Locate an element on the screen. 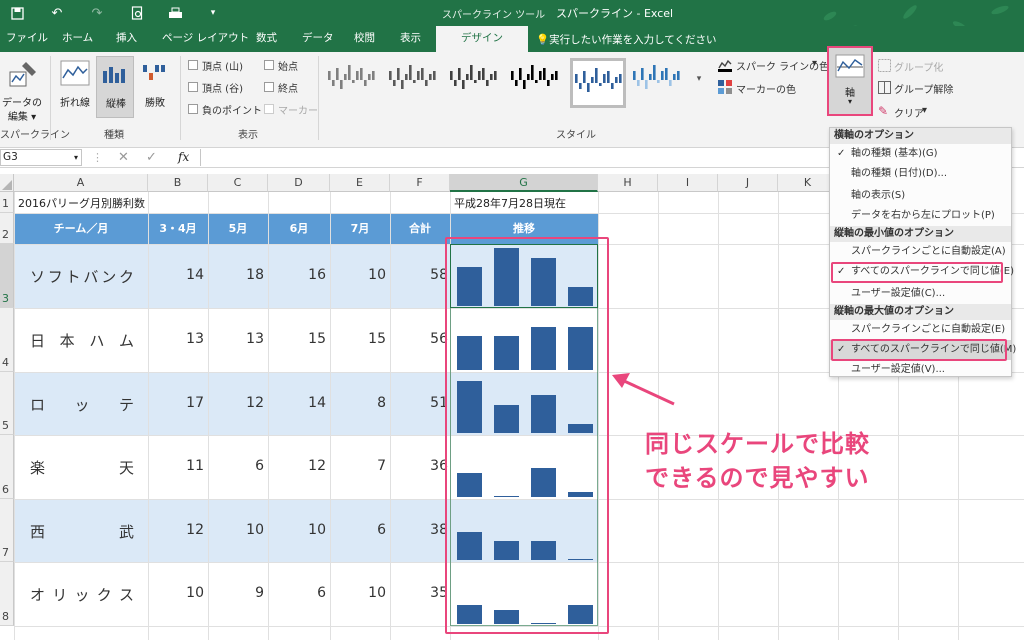 The image size is (1024, 640). value-cell: 9 is located at coordinates (244, 593).